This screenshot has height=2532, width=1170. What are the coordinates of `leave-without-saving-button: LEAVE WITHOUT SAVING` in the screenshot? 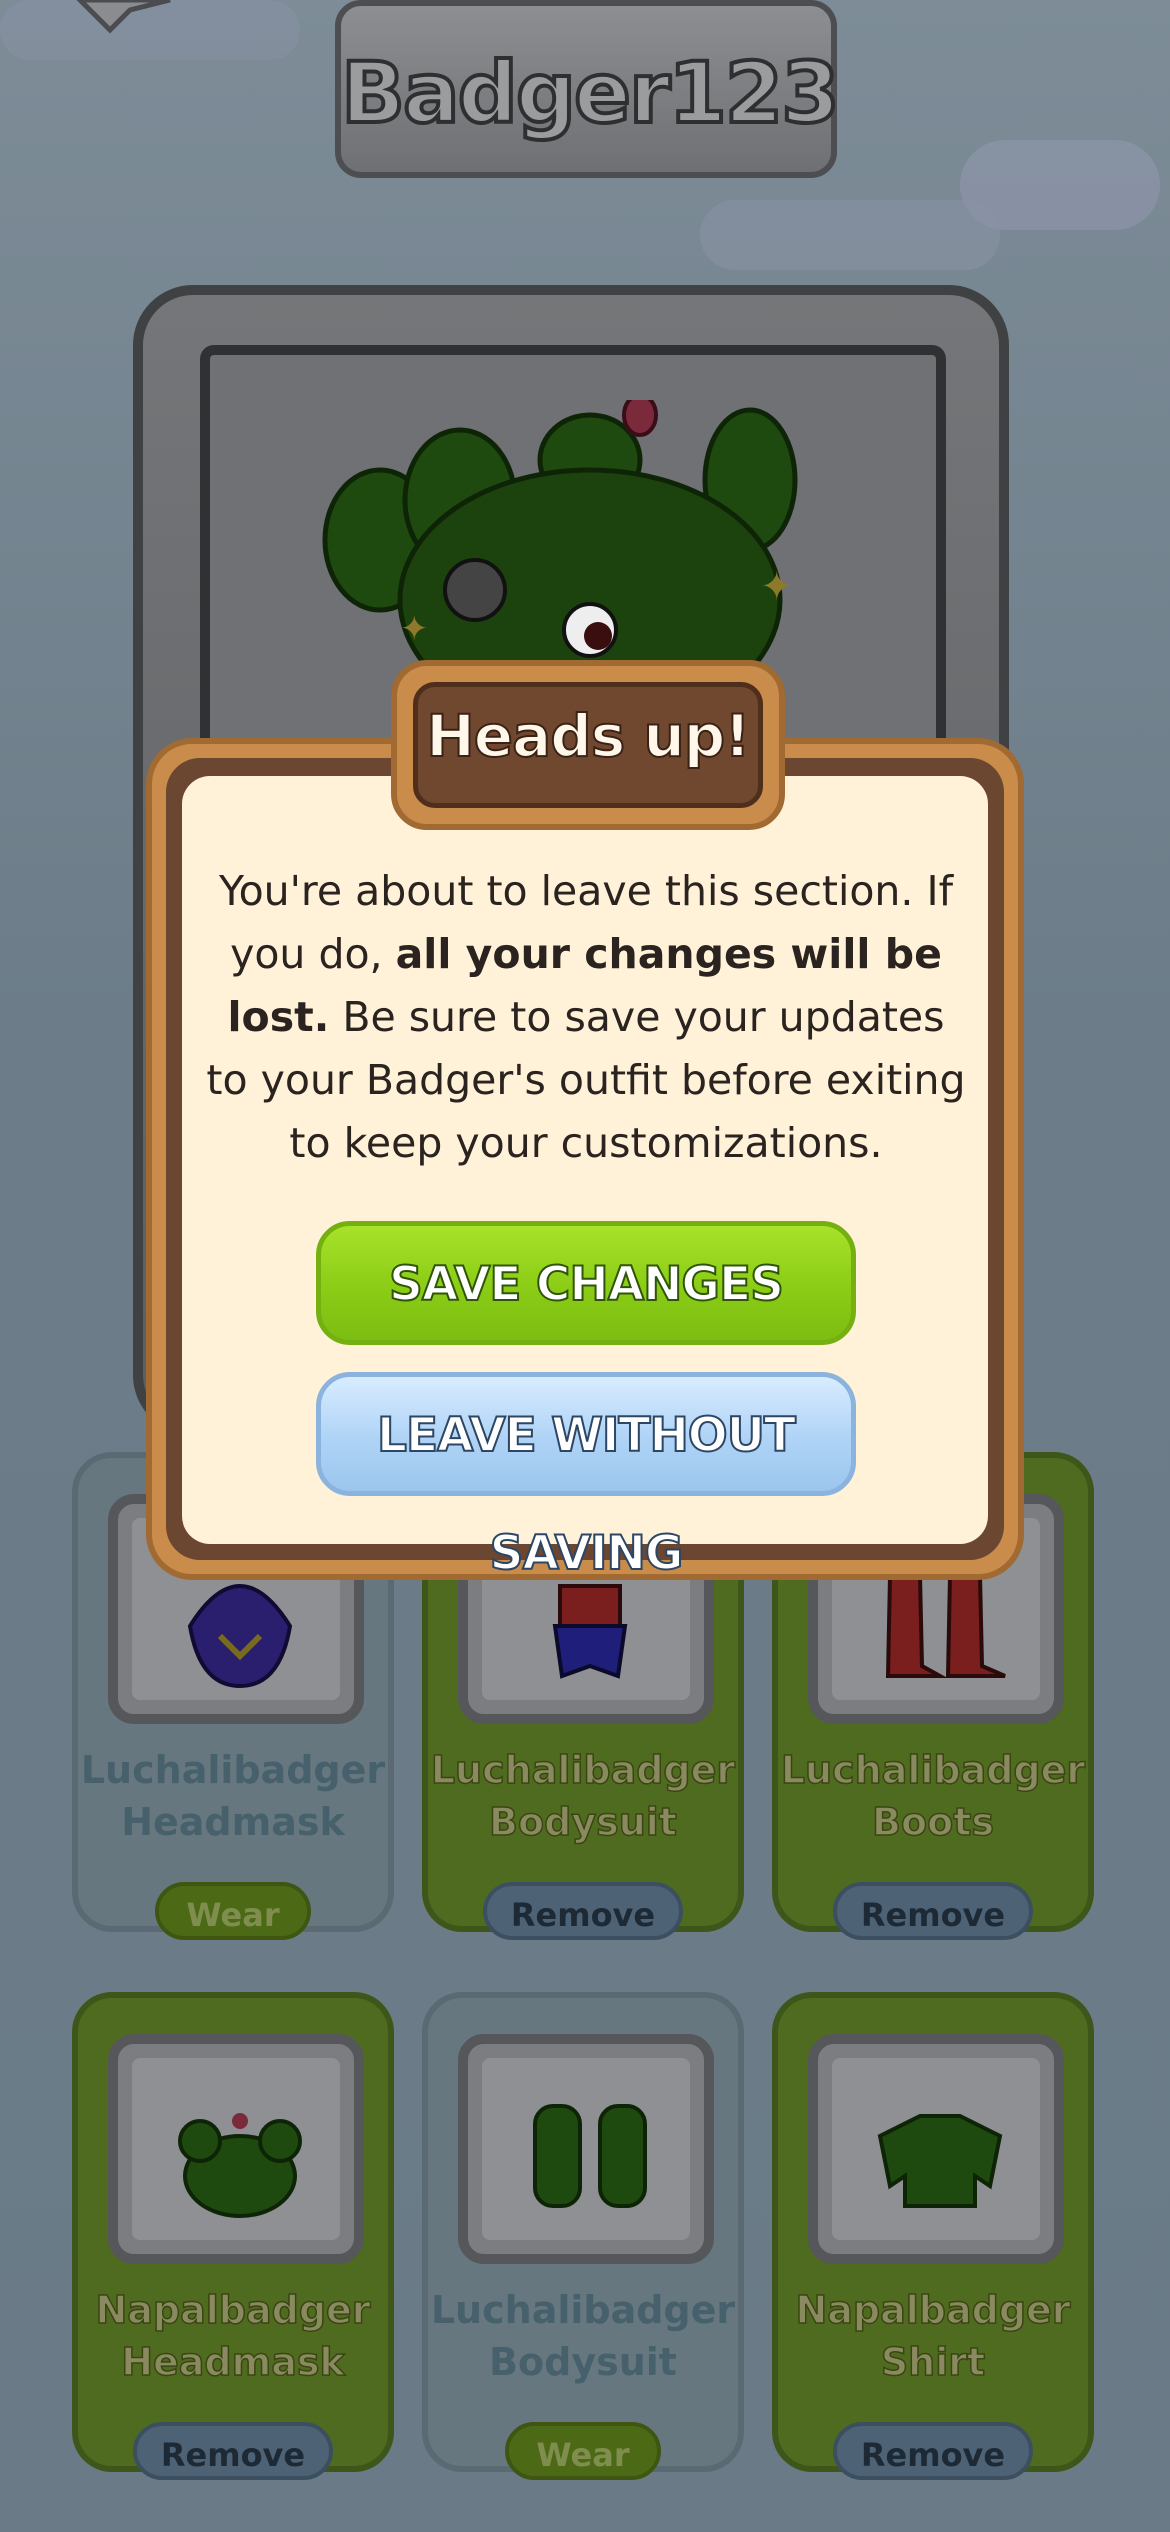 It's located at (586, 1477).